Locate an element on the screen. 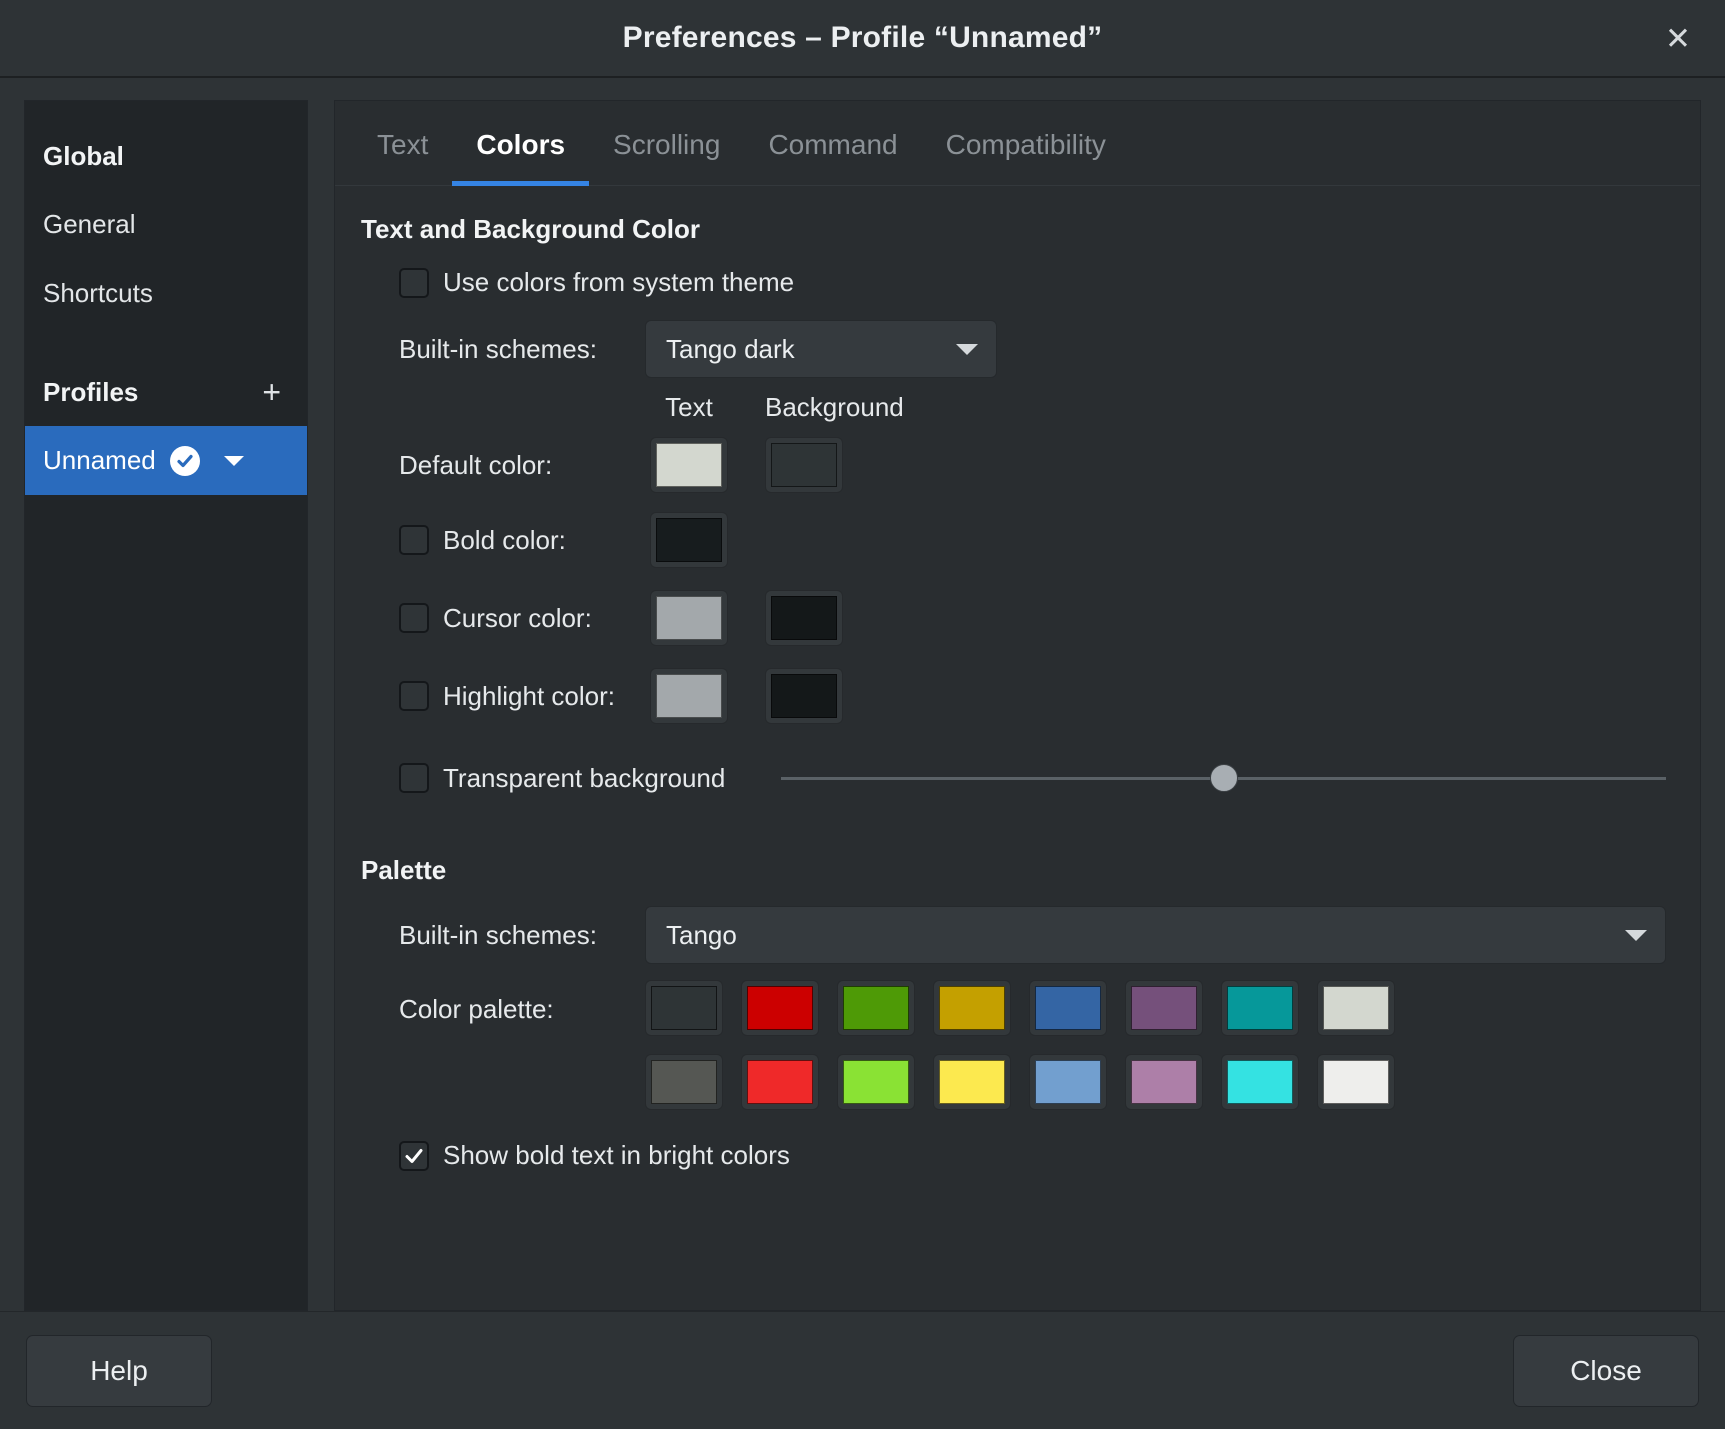  highlight-text-color-swatch is located at coordinates (689, 696).